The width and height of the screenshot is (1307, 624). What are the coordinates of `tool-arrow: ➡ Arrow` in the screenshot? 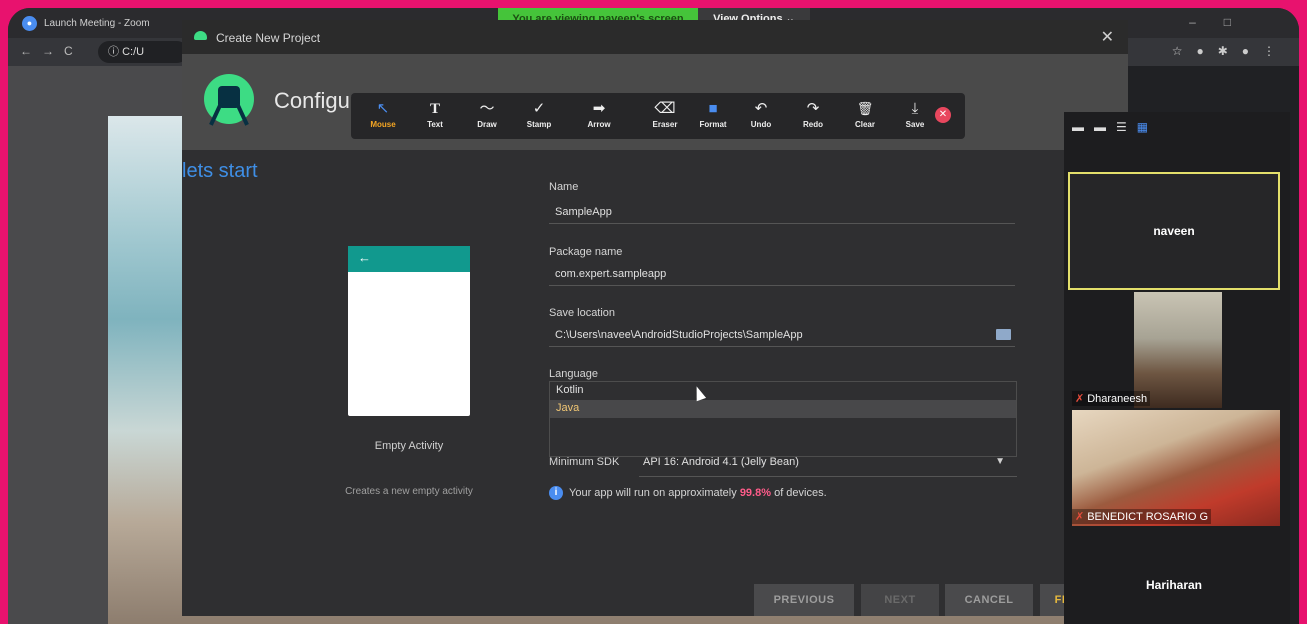 It's located at (599, 114).